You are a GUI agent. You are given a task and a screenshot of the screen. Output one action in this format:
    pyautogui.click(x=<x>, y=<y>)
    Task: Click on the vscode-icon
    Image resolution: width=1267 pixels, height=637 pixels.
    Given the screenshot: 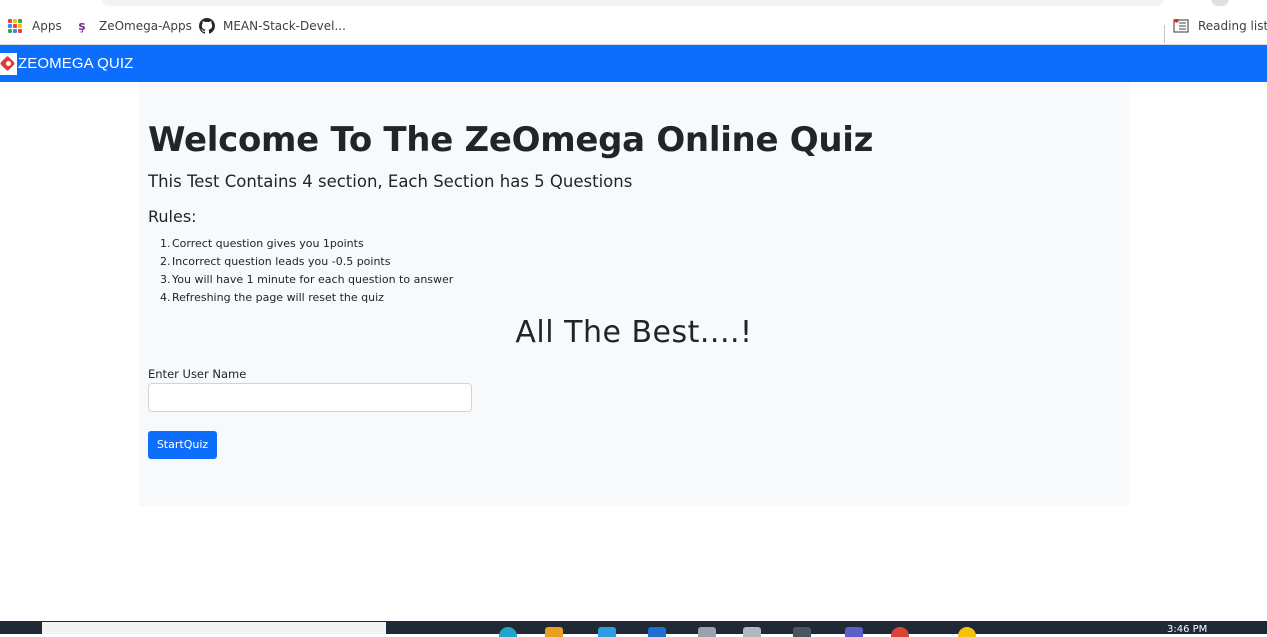 What is the action you would take?
    pyautogui.click(x=657, y=632)
    